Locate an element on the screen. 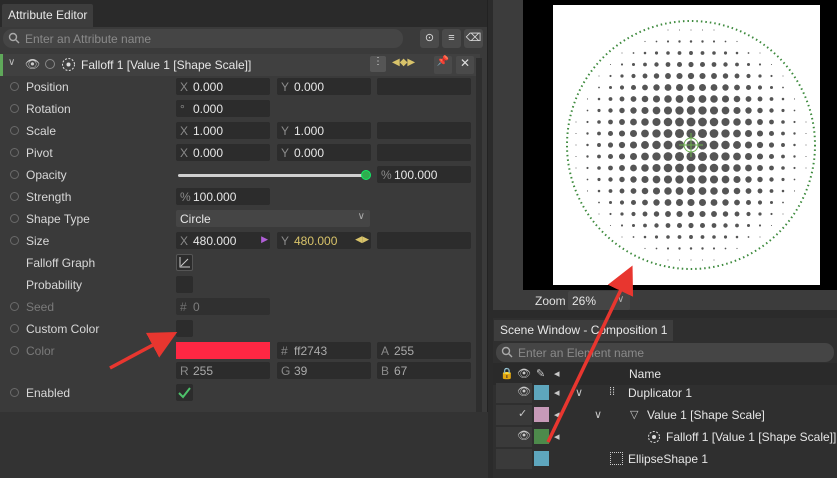  shape-type-anim-dot is located at coordinates (14, 218).